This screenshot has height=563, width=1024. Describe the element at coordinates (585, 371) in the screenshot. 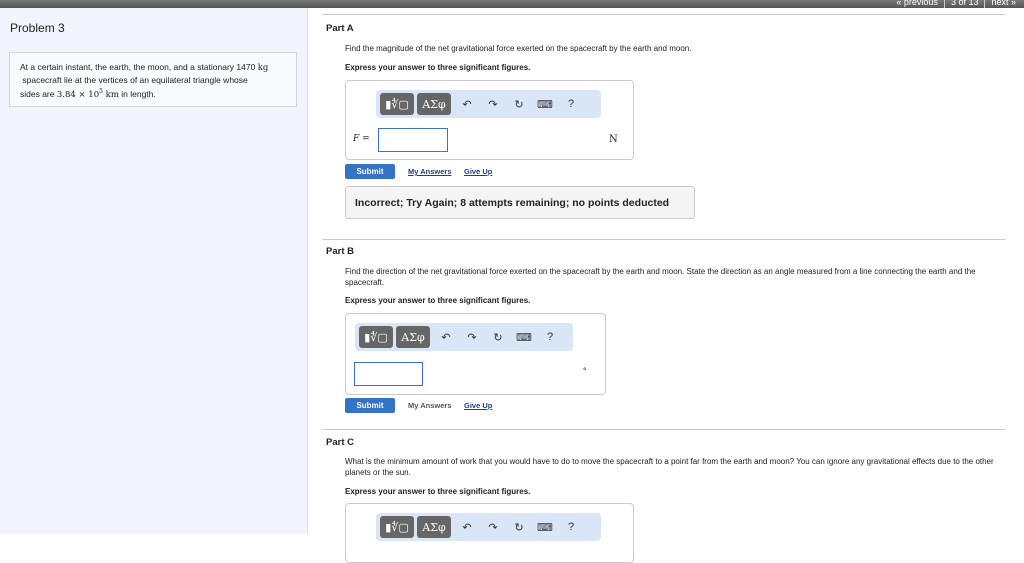

I see `degree-unit: °` at that location.